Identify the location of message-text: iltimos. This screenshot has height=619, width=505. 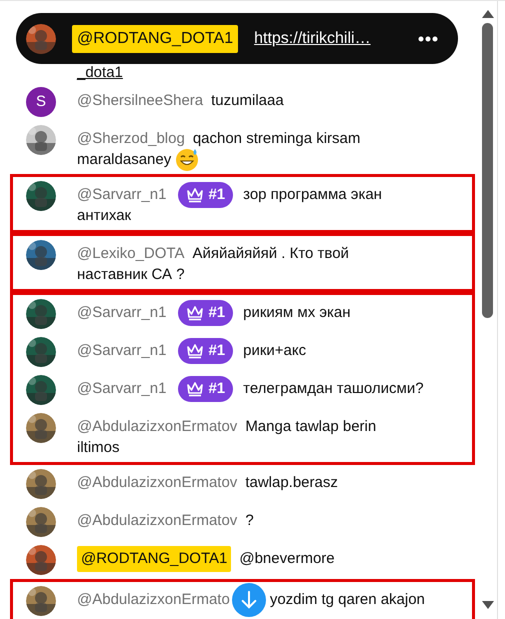
(98, 448).